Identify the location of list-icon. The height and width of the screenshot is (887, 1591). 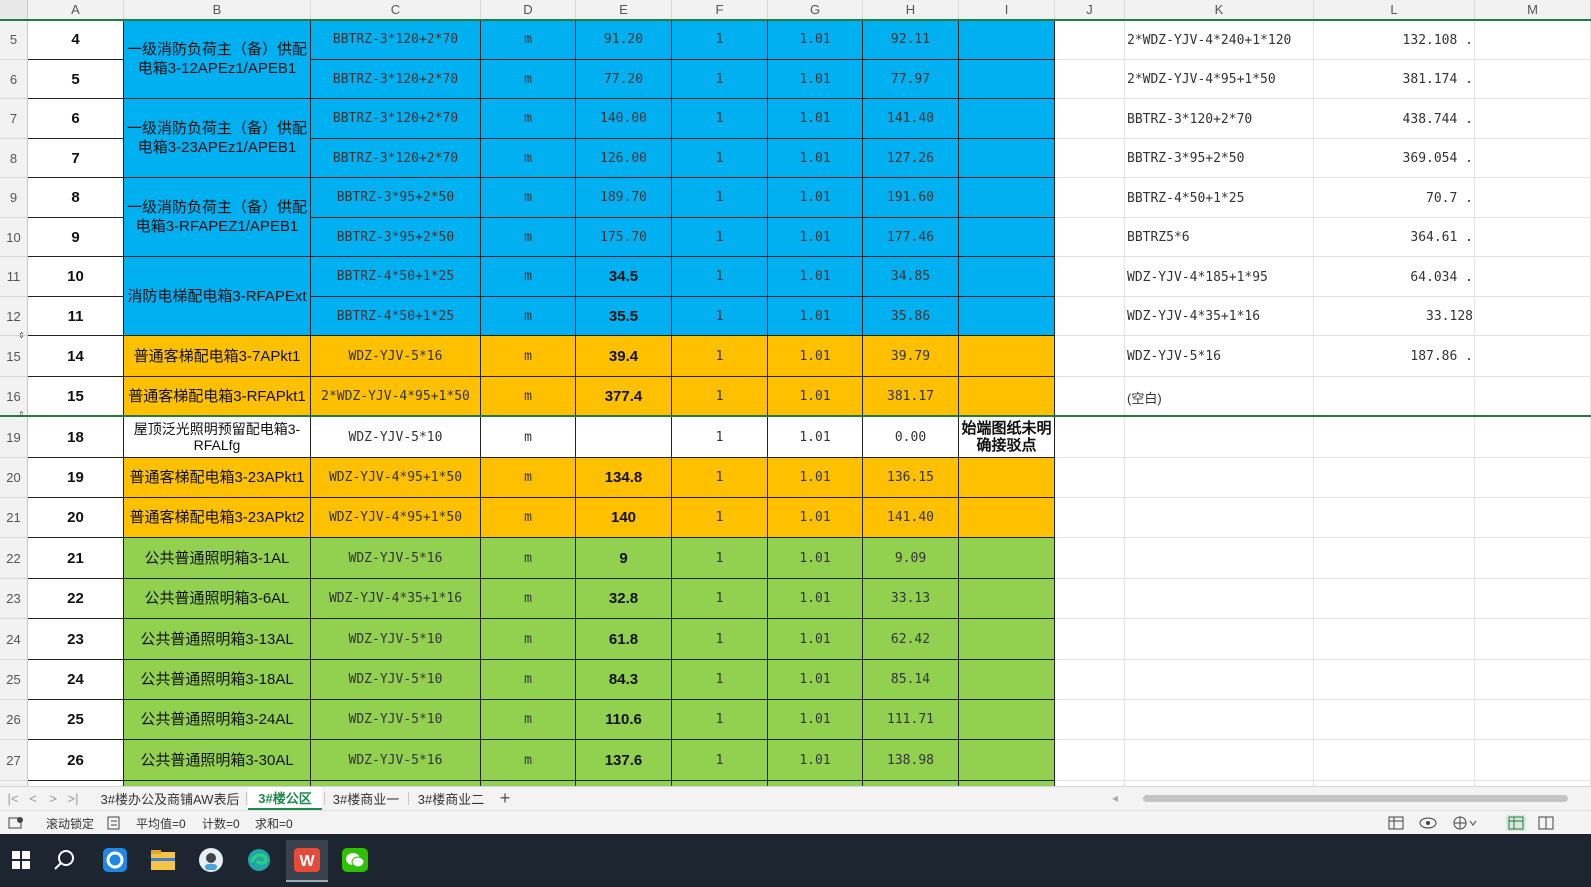
(114, 823).